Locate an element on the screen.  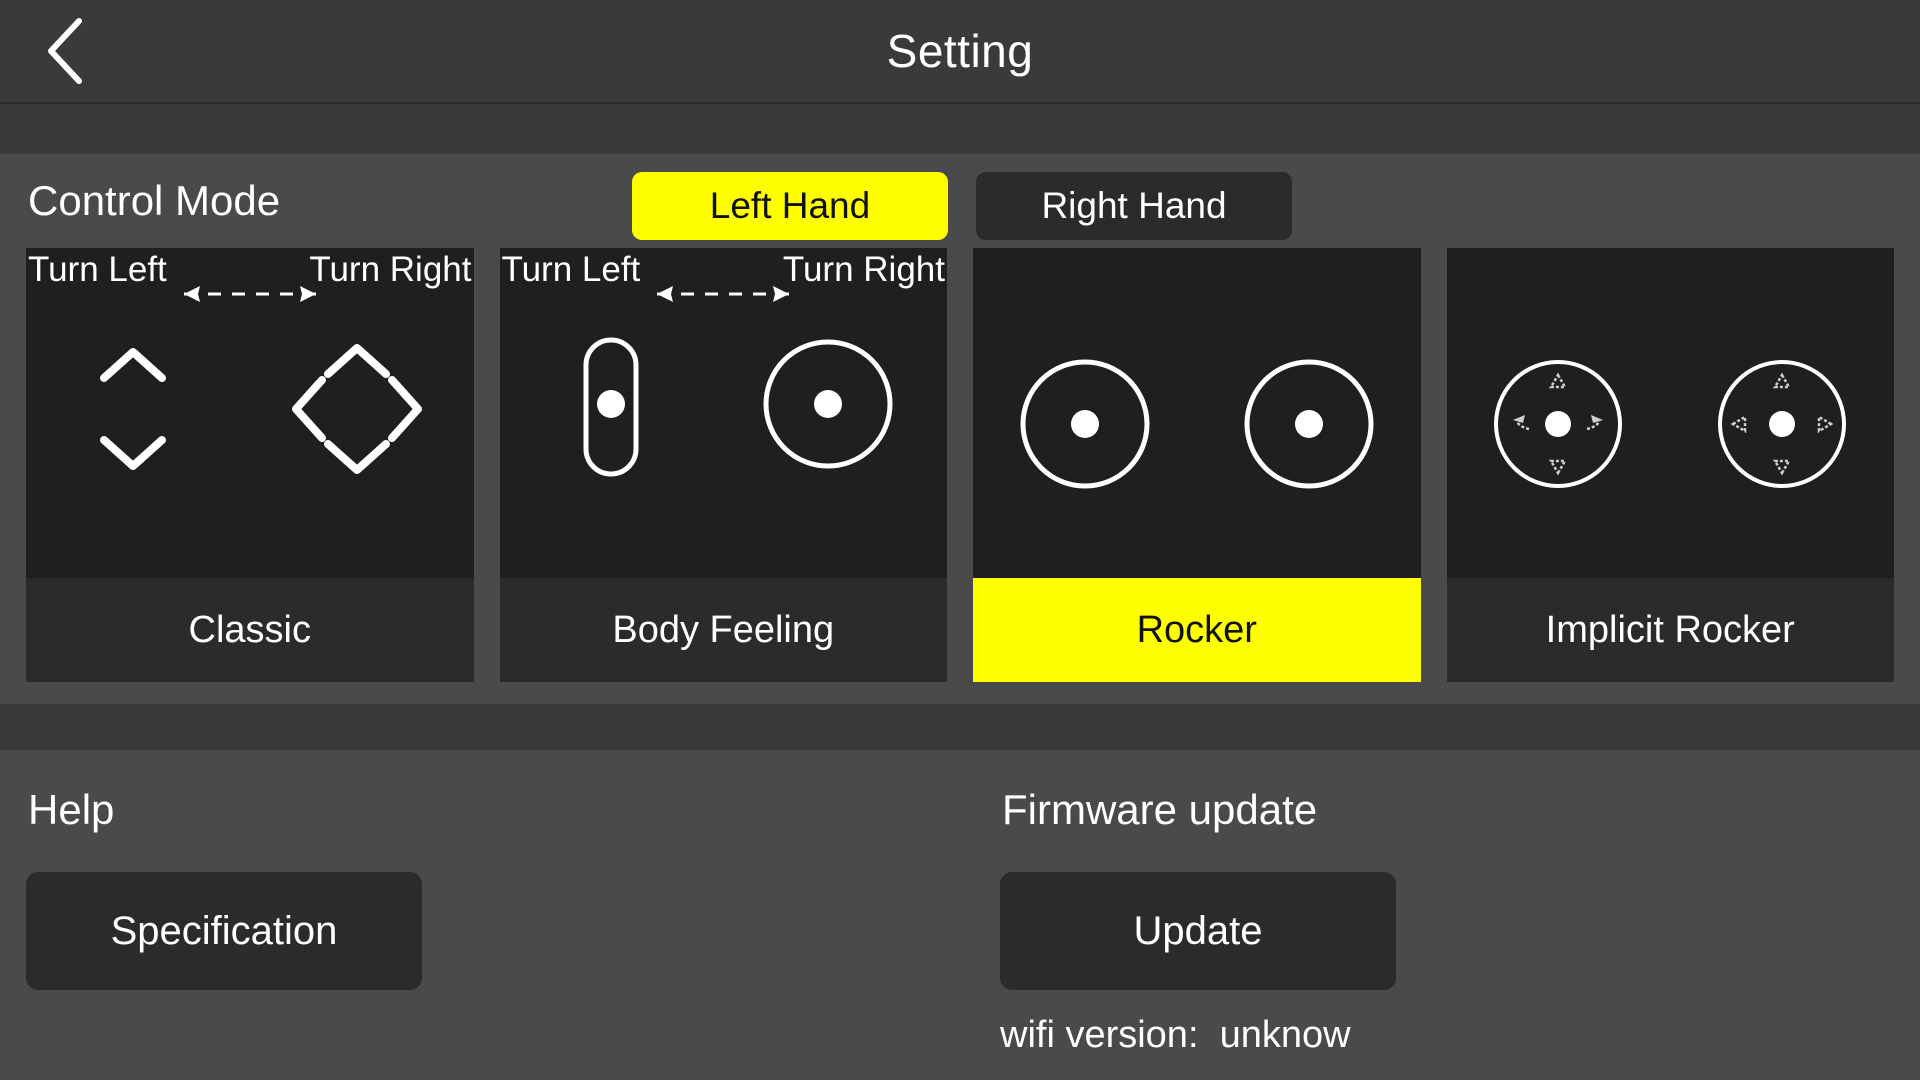
four-way-chevrons-icon is located at coordinates (357, 409).